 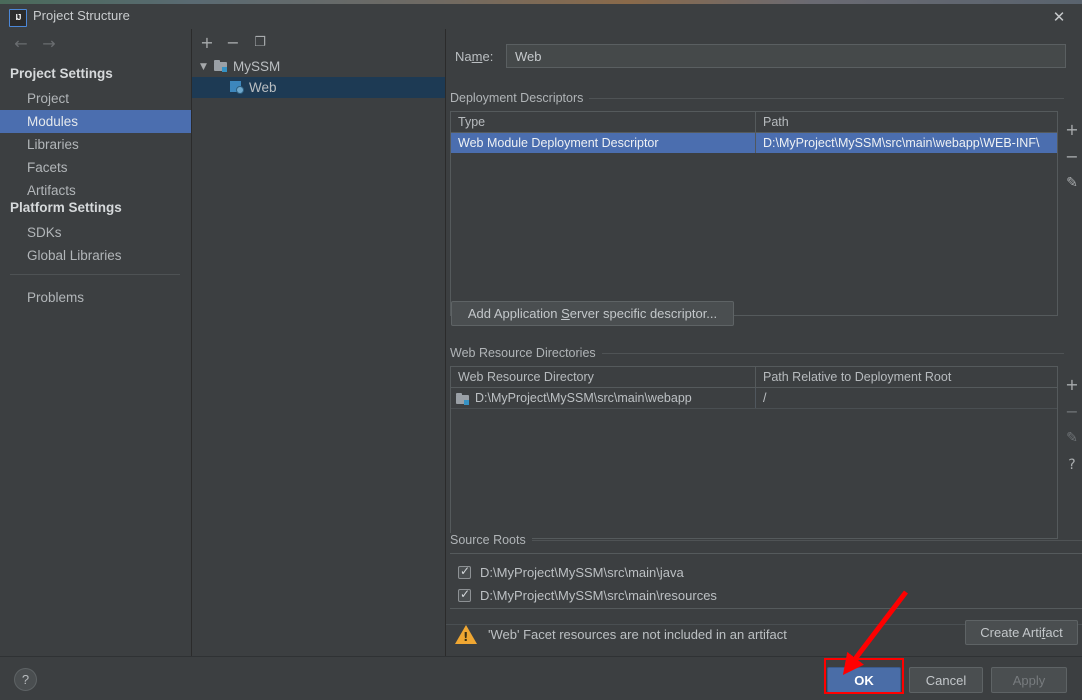 What do you see at coordinates (1071, 129) in the screenshot?
I see `add-descriptor-button: +` at bounding box center [1071, 129].